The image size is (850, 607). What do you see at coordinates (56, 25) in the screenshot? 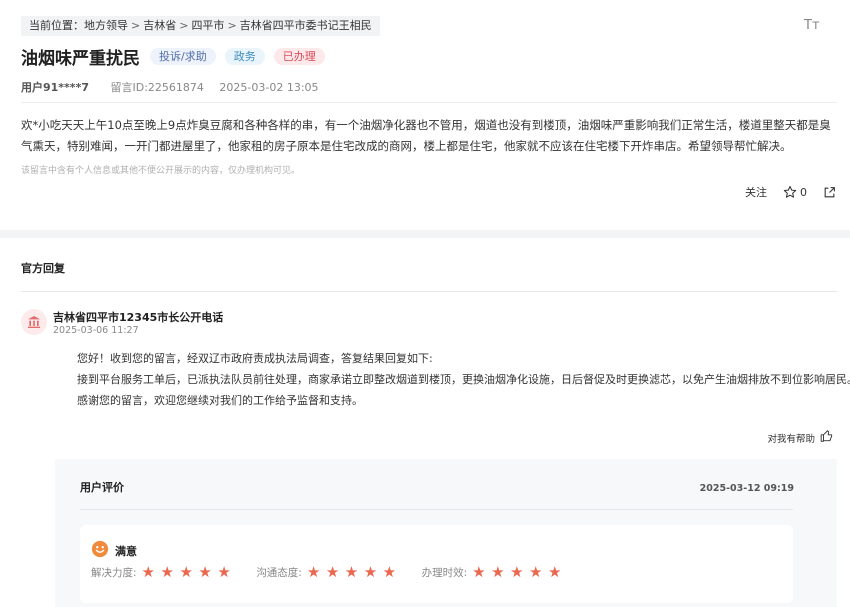
I see `breadcrumb-prefix: 当前位置：` at bounding box center [56, 25].